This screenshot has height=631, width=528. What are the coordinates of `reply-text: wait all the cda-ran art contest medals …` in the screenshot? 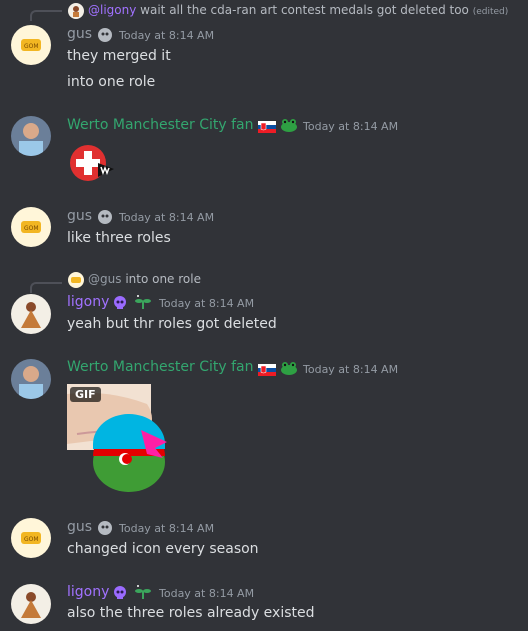 It's located at (304, 10).